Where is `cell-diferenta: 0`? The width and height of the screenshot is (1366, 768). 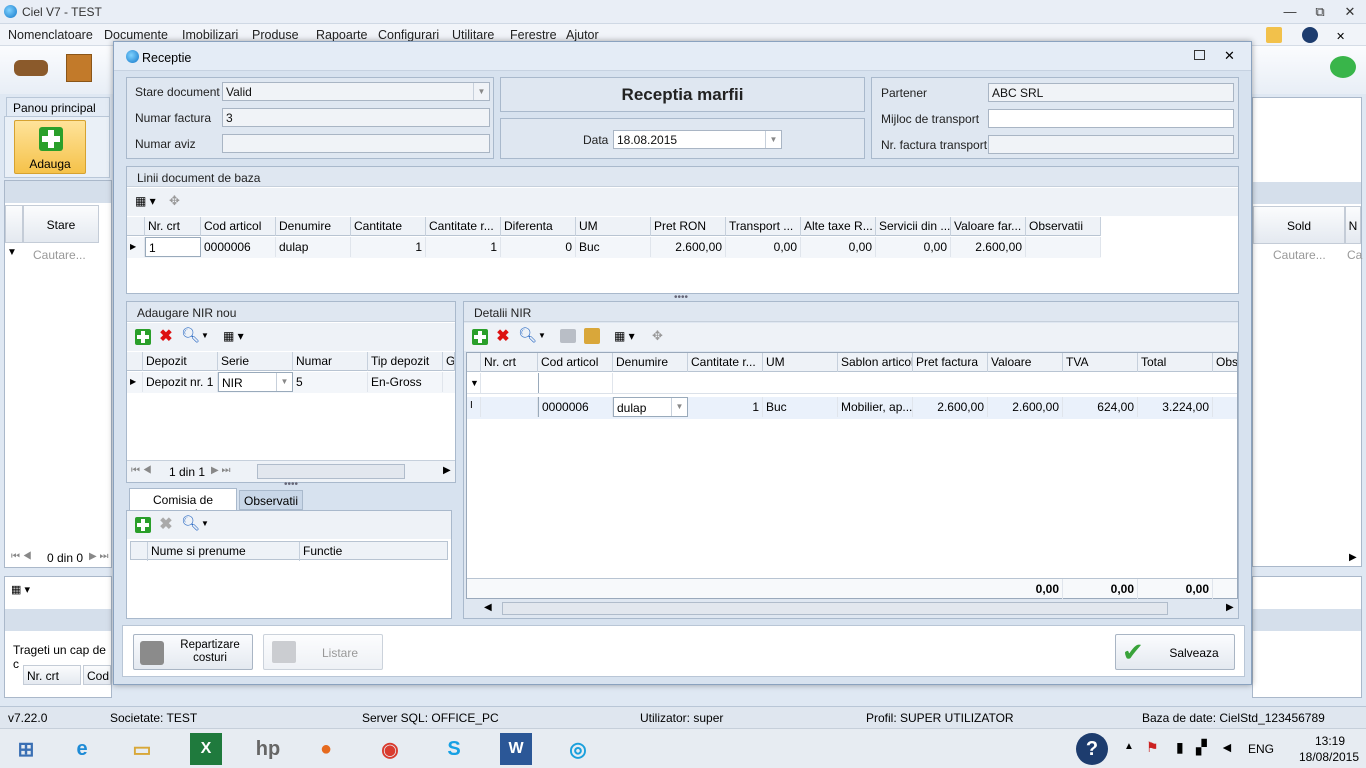
cell-diferenta: 0 is located at coordinates (538, 247).